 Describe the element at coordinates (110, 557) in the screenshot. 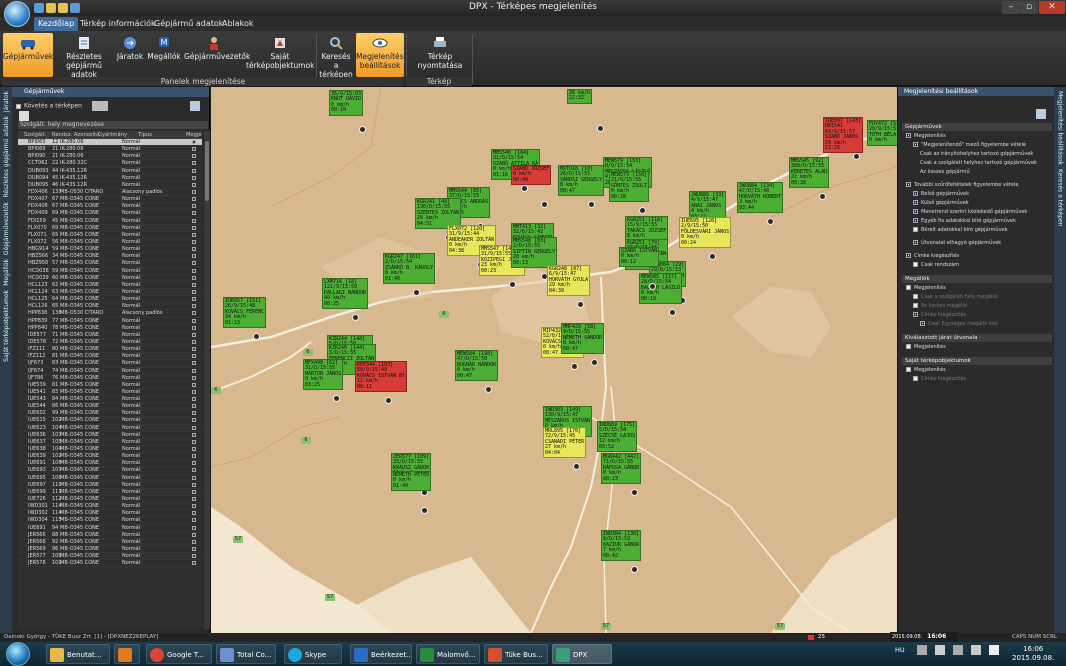

I see `table-row: JER577 108 MB-O345 CONE Normál` at that location.